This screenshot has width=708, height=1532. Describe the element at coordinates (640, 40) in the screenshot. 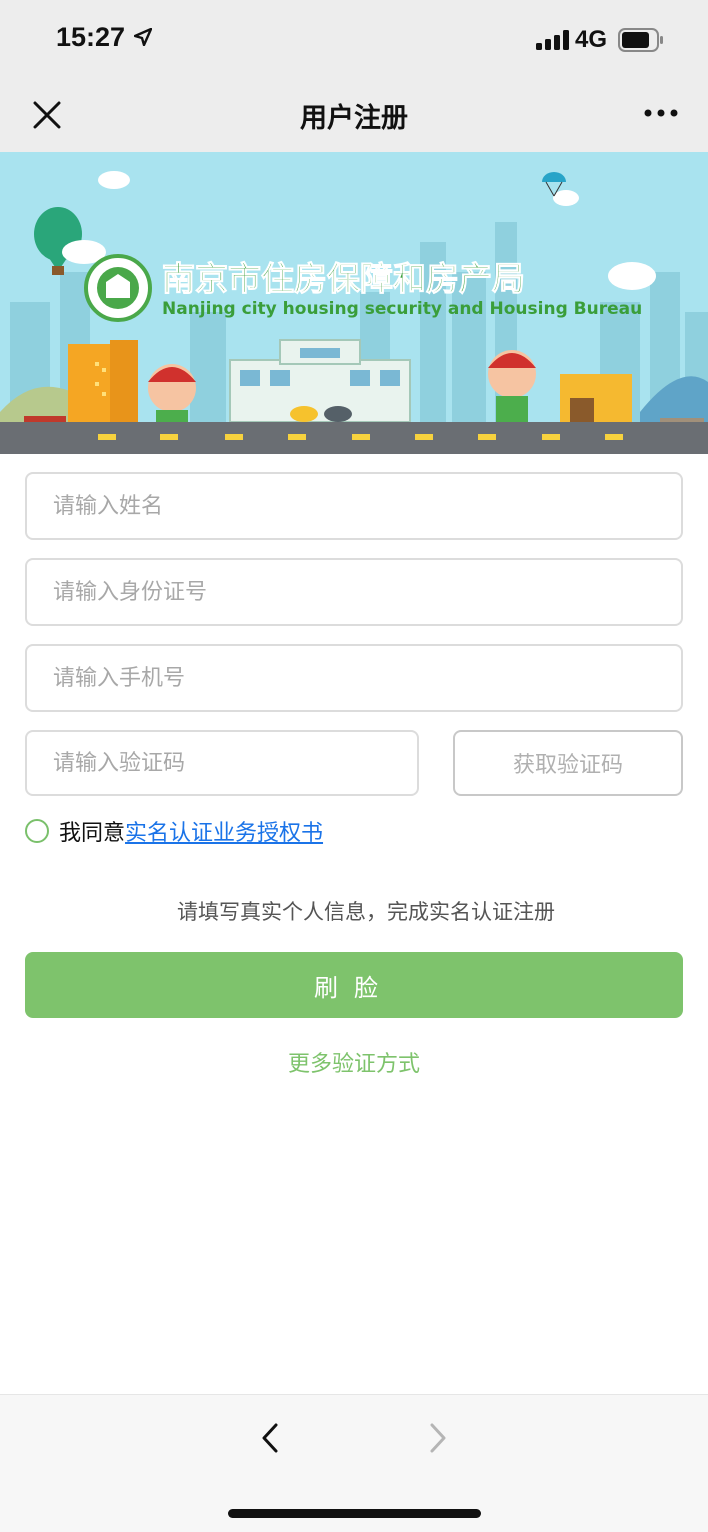

I see `battery-icon` at that location.